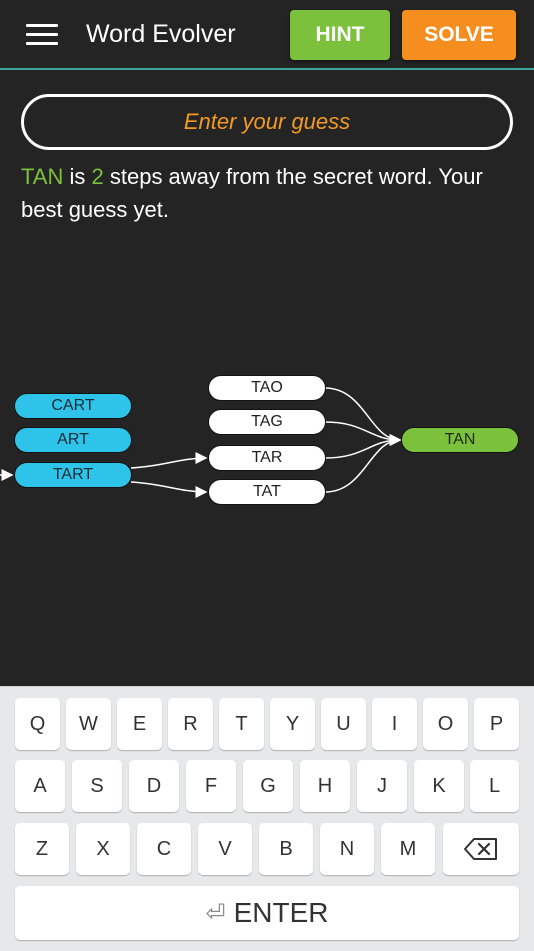 This screenshot has width=534, height=951. I want to click on key-e: E, so click(139, 724).